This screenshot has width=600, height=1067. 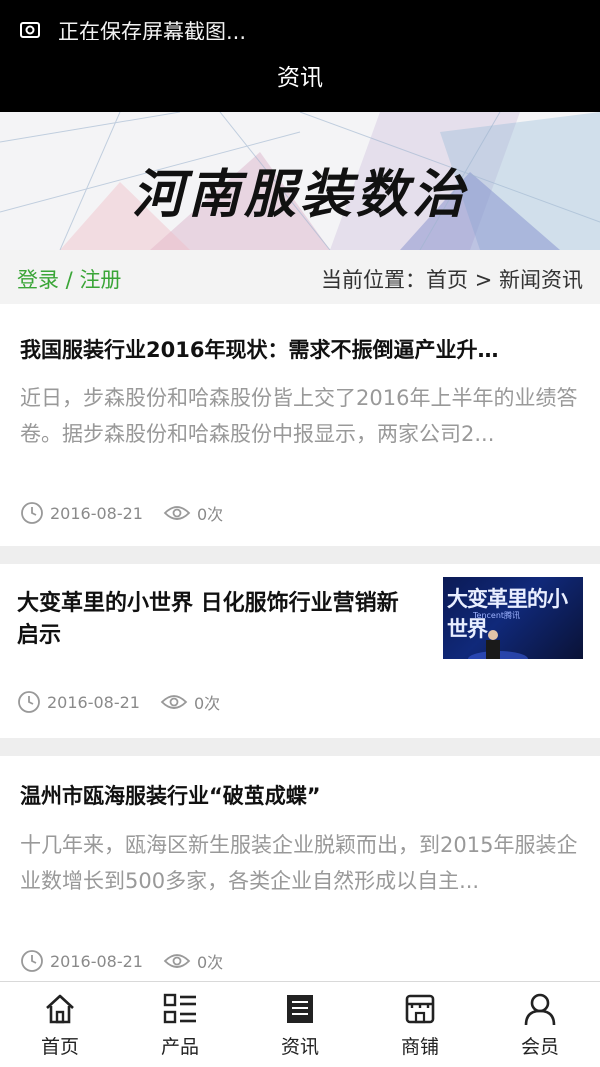 I want to click on grid-list-icon, so click(x=179, y=1008).